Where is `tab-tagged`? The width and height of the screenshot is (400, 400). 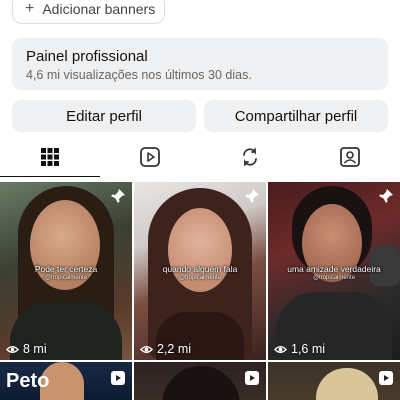
tab-tagged is located at coordinates (350, 157).